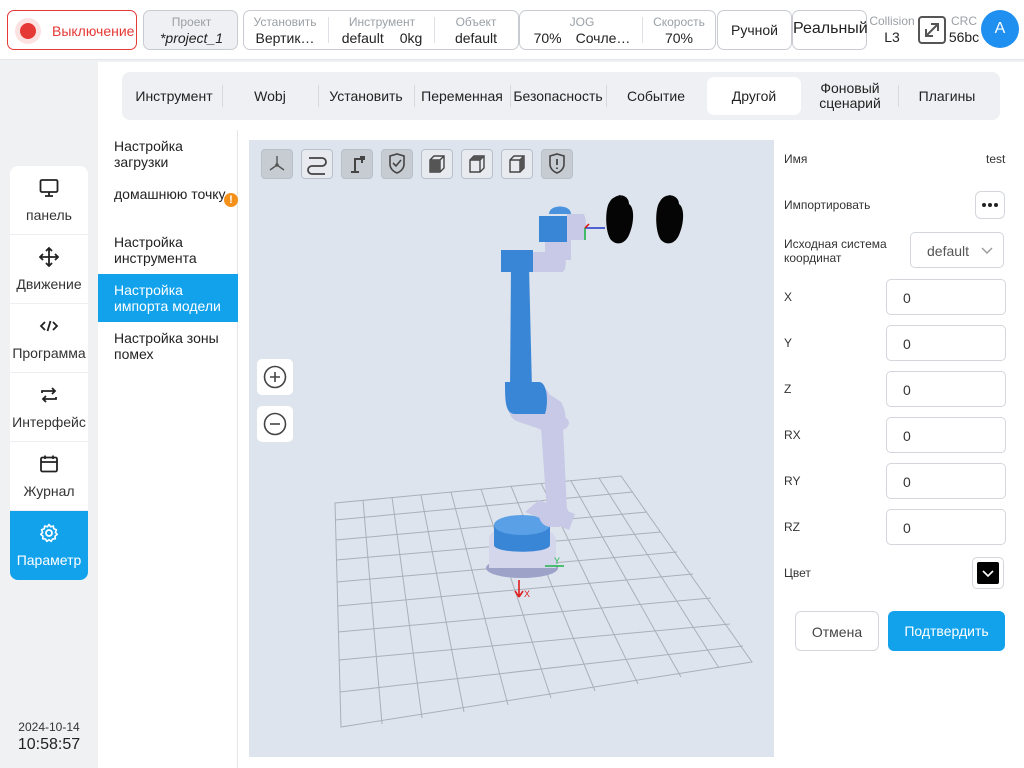 This screenshot has height=768, width=1024. What do you see at coordinates (946, 389) in the screenshot?
I see `z-input: 0` at bounding box center [946, 389].